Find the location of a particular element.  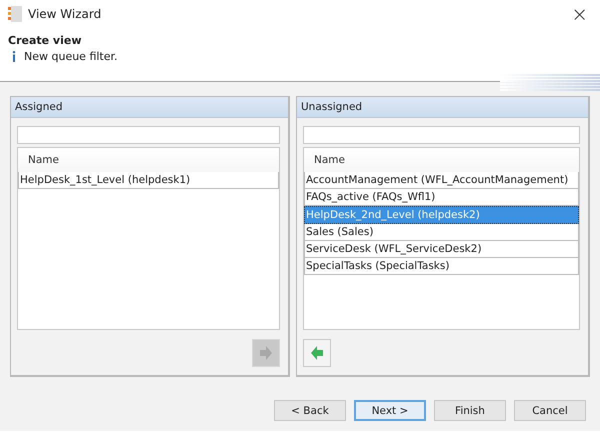

table-row: ServiceDesk (WFL_ServiceDesk2) is located at coordinates (441, 249).